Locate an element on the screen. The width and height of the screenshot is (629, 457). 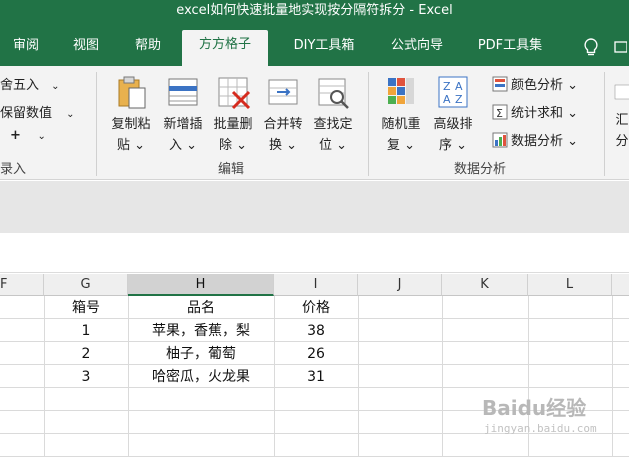
formula-area is located at coordinates (314, 207).